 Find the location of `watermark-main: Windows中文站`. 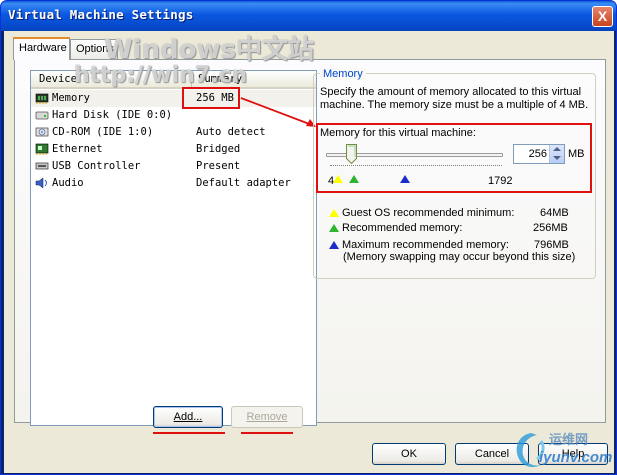

watermark-main: Windows中文站 is located at coordinates (209, 50).